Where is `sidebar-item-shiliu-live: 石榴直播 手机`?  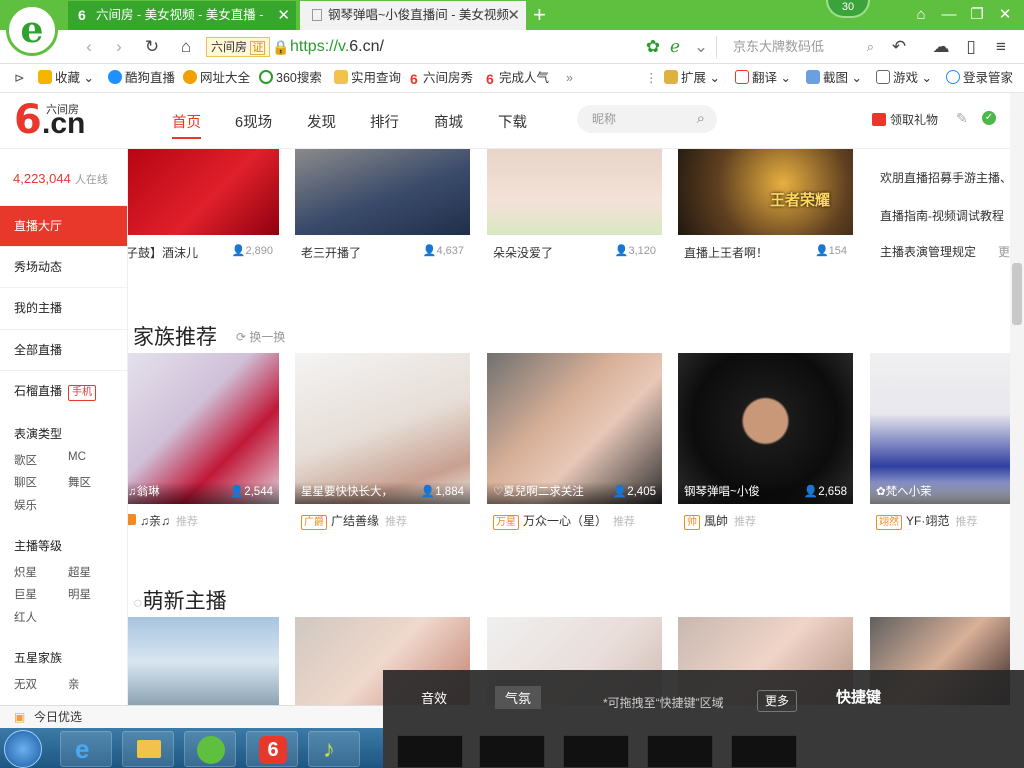
sidebar-item-shiliu-live: 石榴直播 手机 is located at coordinates (63, 390).